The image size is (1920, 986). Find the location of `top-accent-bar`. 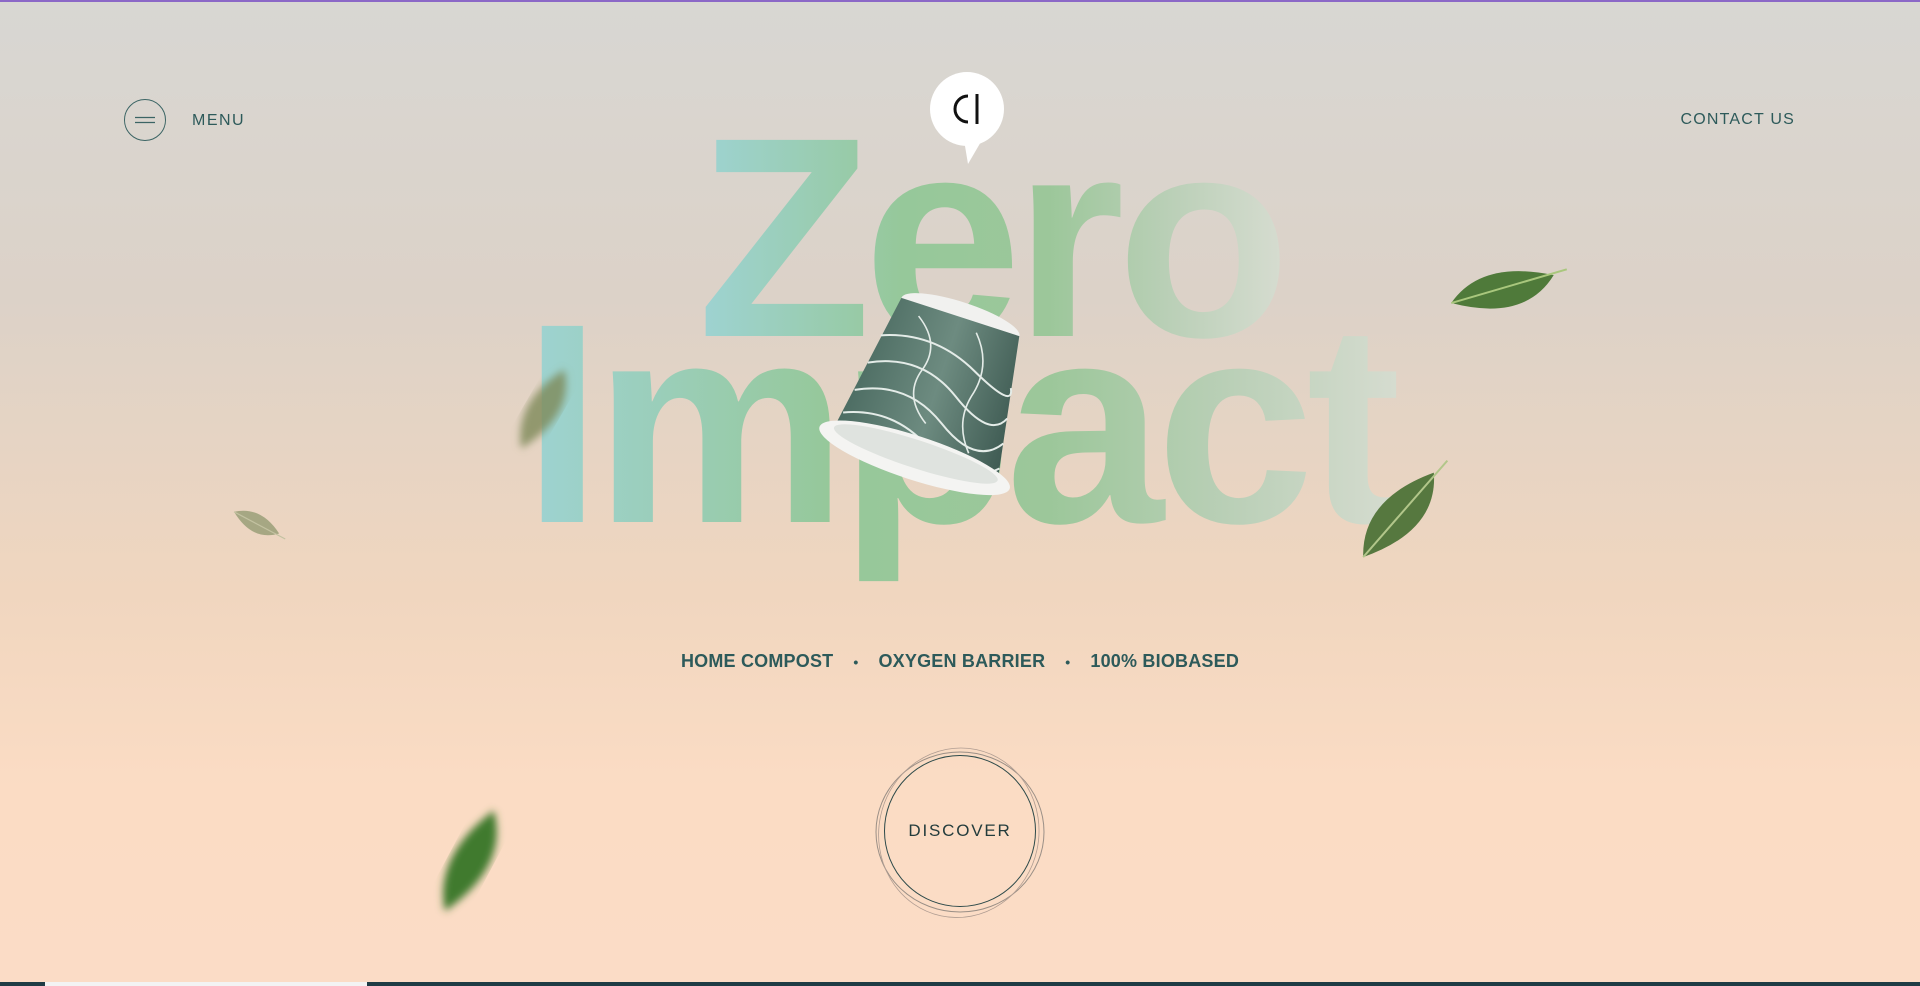

top-accent-bar is located at coordinates (960, 1).